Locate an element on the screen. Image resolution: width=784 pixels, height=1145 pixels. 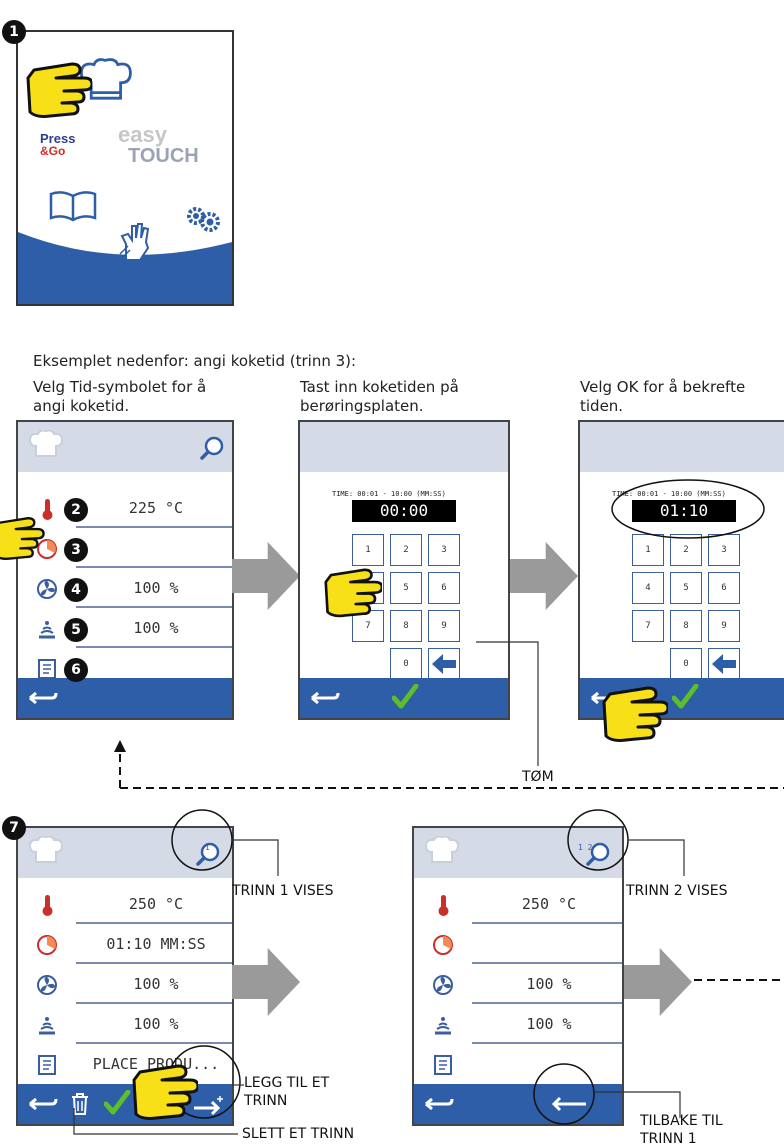
settings-screen: 225 °C 100 % 100 % 2 3 4 5 6 is located at coordinates (125, 570).